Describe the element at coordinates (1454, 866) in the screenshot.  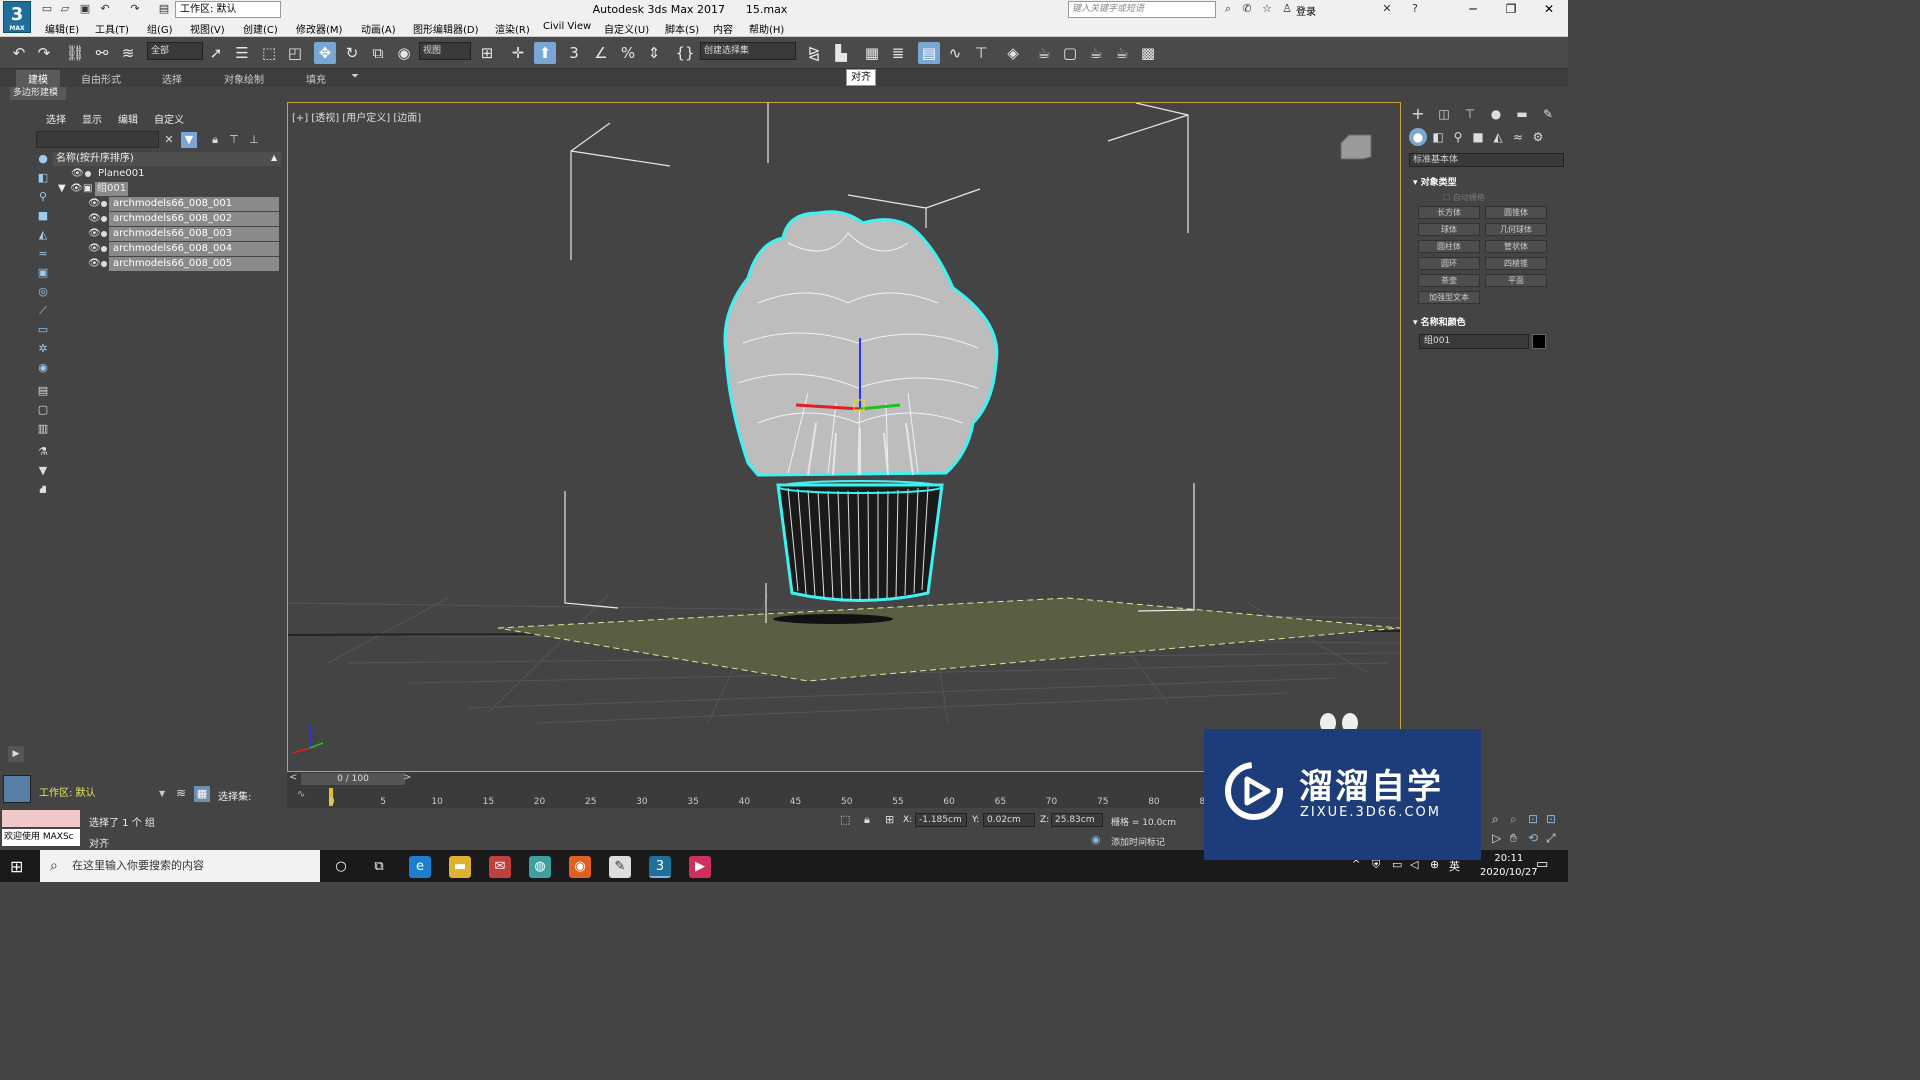
I see `ime-indicator: 英` at that location.